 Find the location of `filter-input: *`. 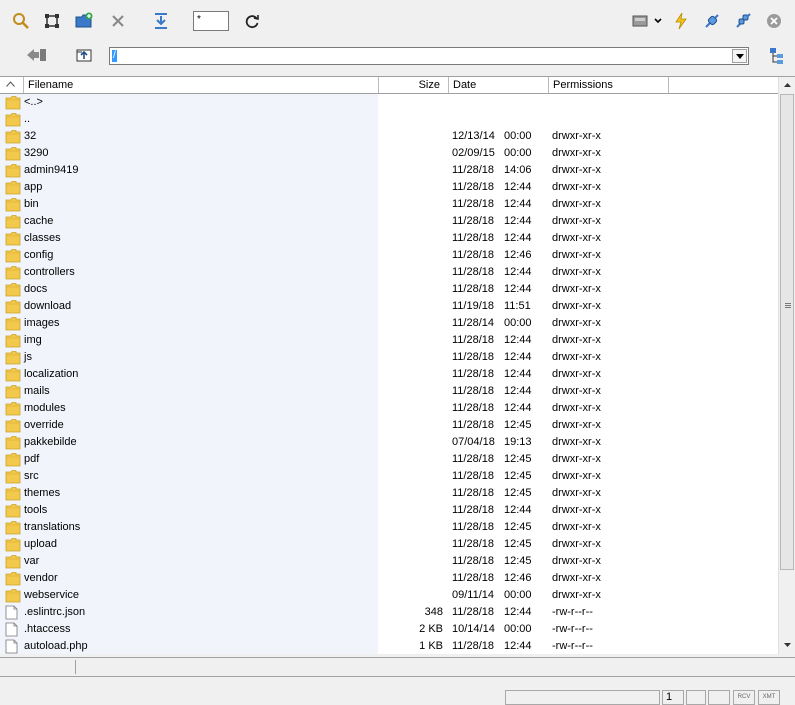

filter-input: * is located at coordinates (211, 21).